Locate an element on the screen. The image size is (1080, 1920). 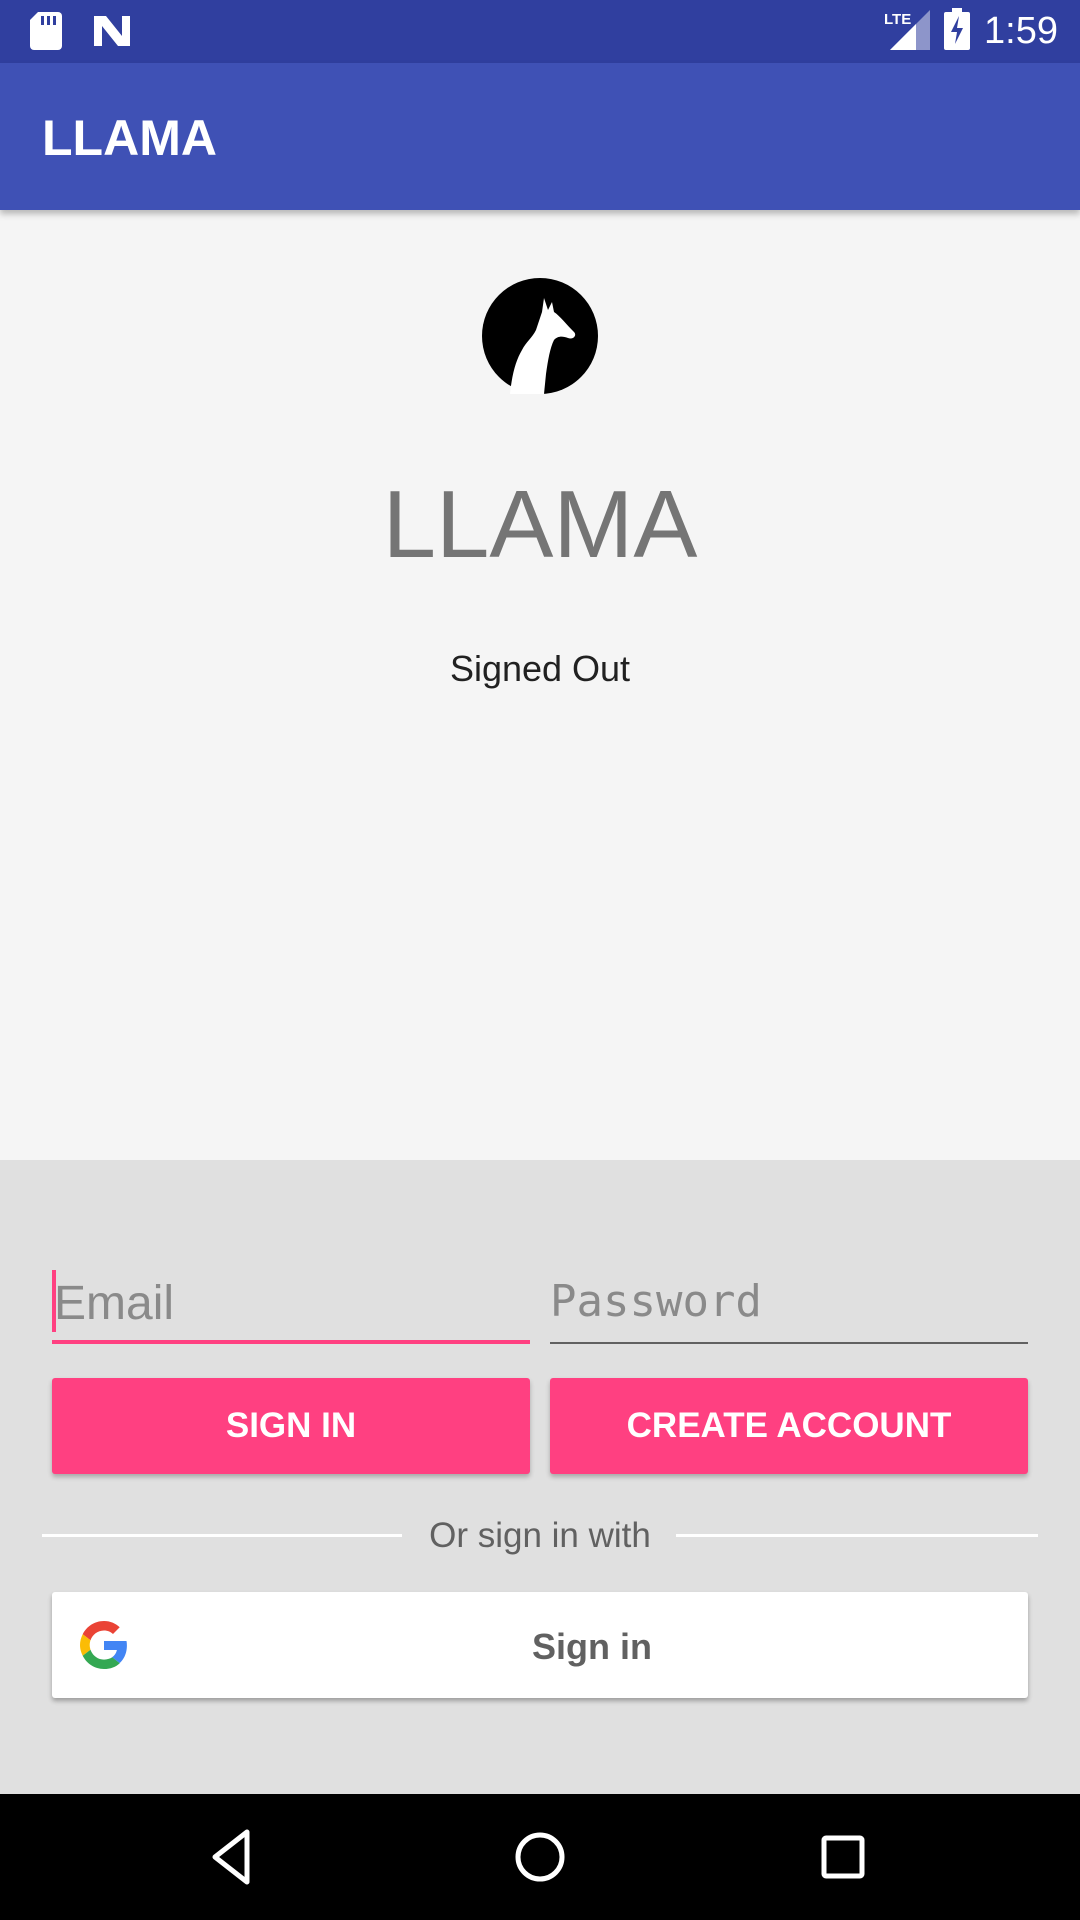
email-underline is located at coordinates (291, 1342).